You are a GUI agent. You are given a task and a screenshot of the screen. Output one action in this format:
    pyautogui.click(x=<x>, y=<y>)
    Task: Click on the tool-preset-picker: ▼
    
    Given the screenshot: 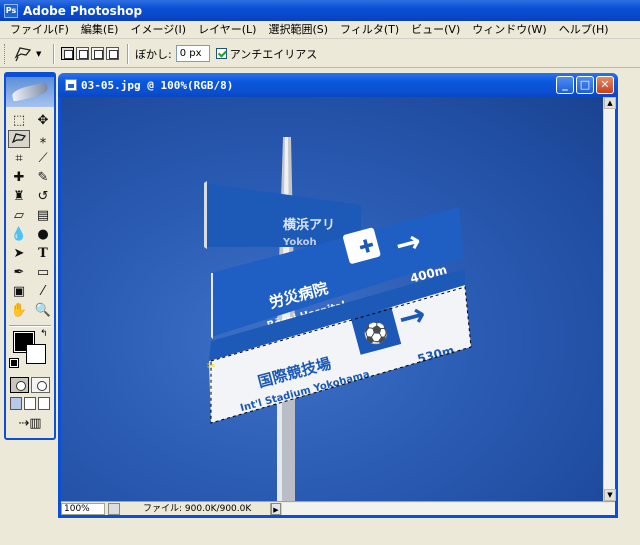 What is the action you would take?
    pyautogui.click(x=30, y=54)
    